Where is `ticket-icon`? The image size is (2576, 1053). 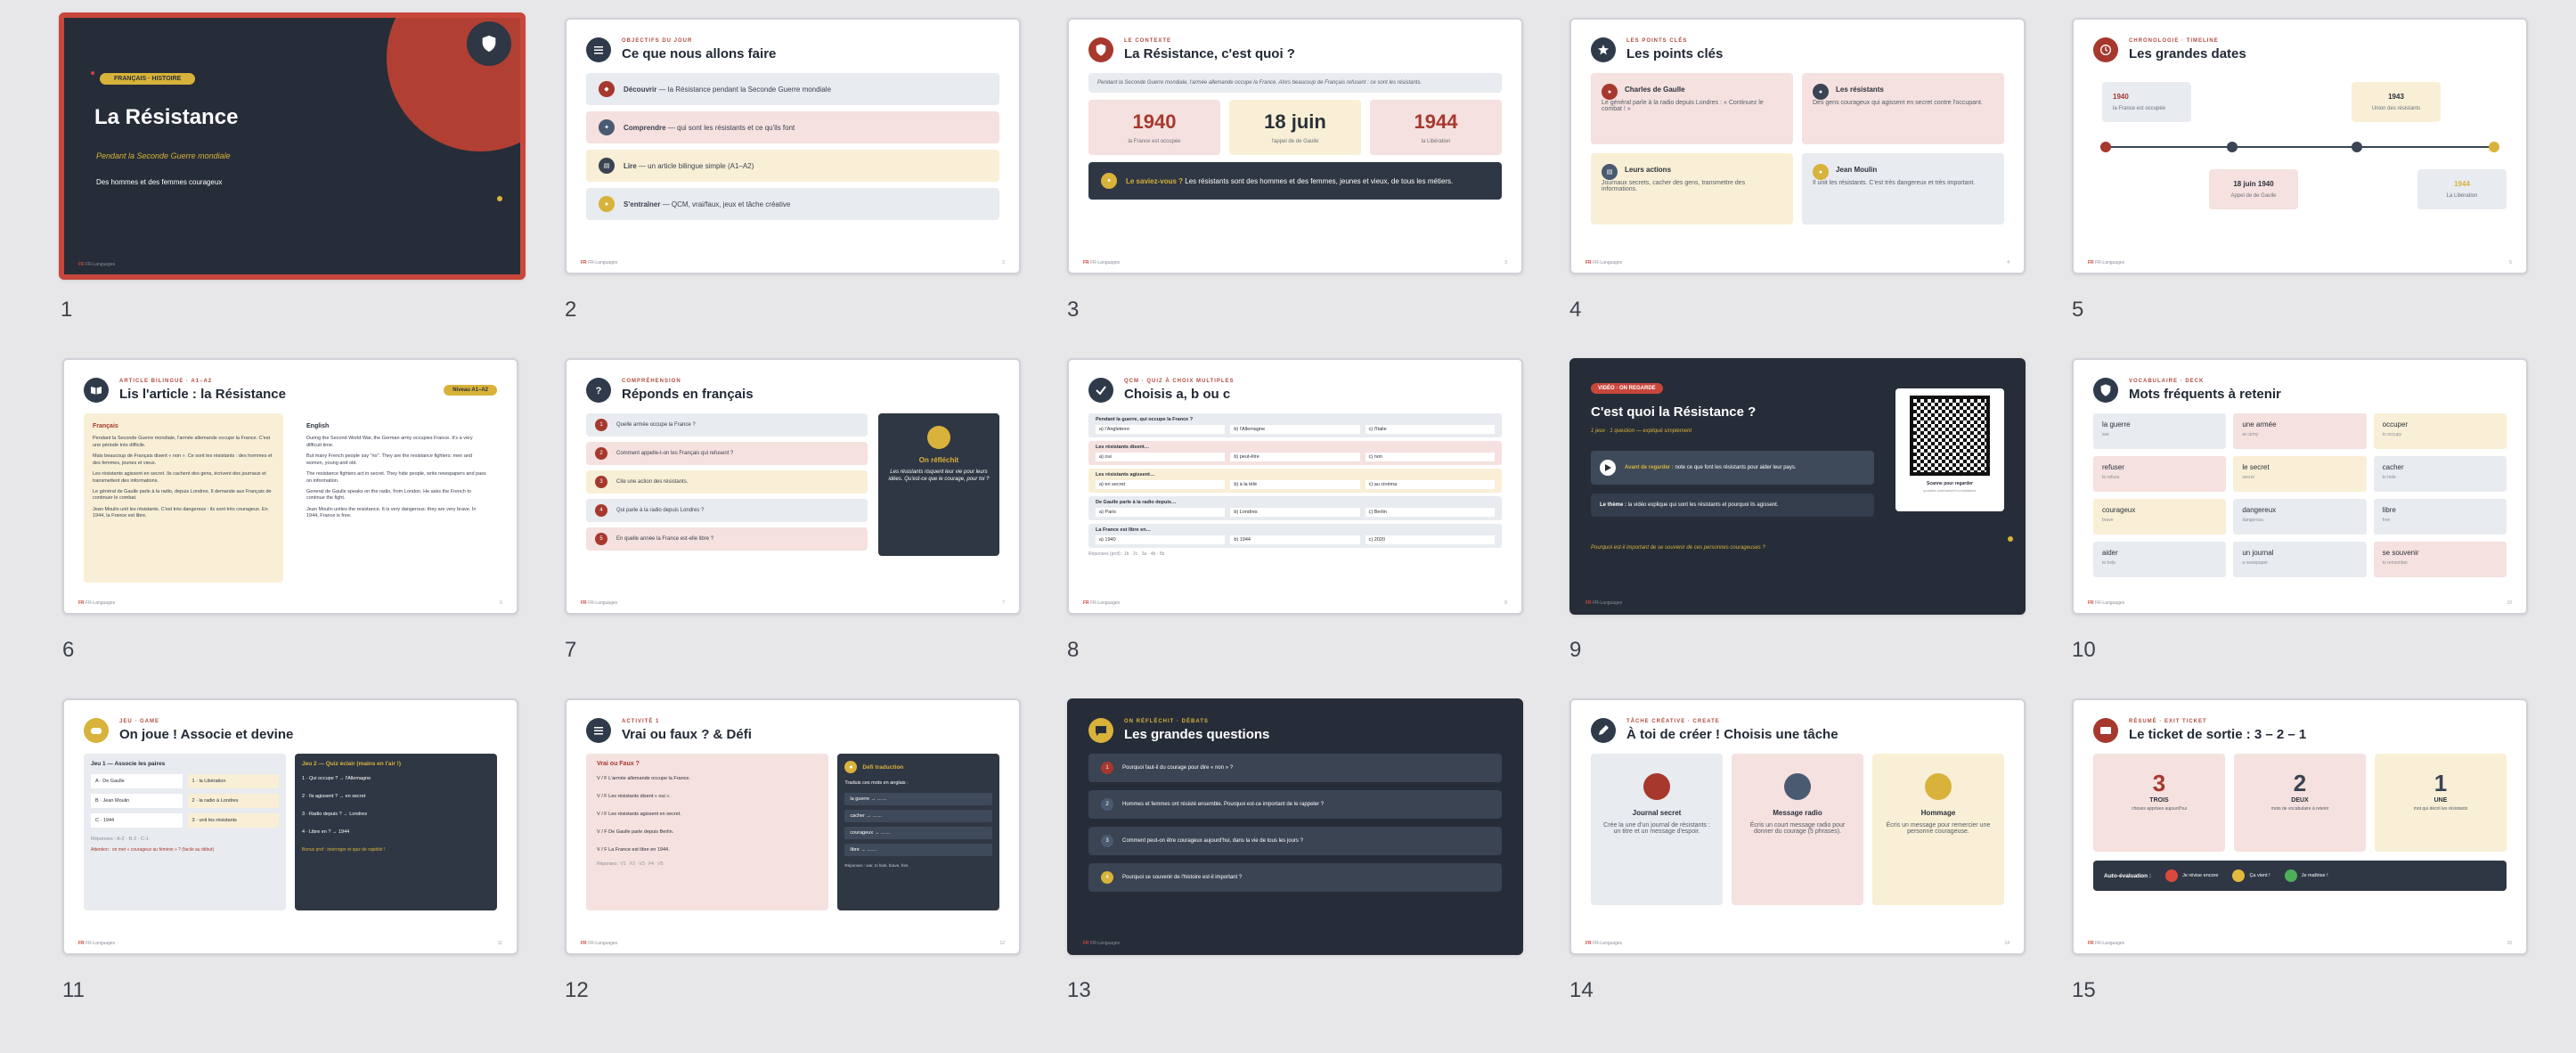 ticket-icon is located at coordinates (2106, 730).